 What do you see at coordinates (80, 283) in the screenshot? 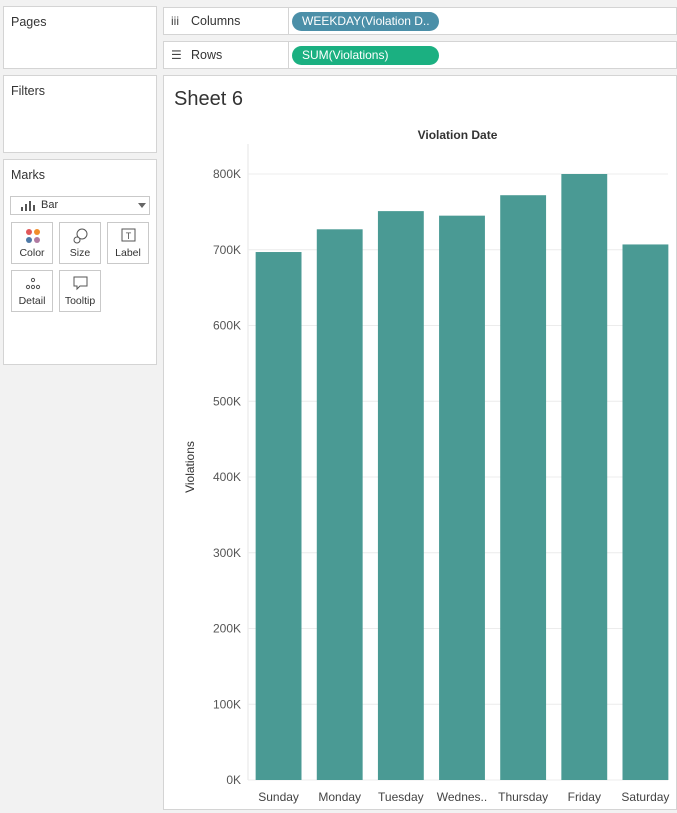
I see `tooltip-bubble-icon` at bounding box center [80, 283].